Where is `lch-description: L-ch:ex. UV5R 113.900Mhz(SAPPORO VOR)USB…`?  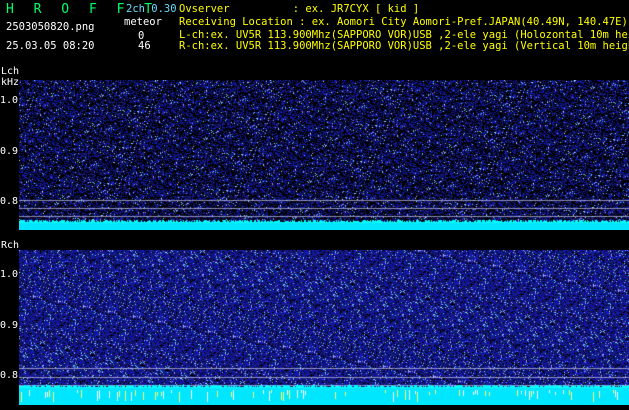 lch-description: L-ch:ex. UV5R 113.900Mhz(SAPPORO VOR)USB… is located at coordinates (404, 35).